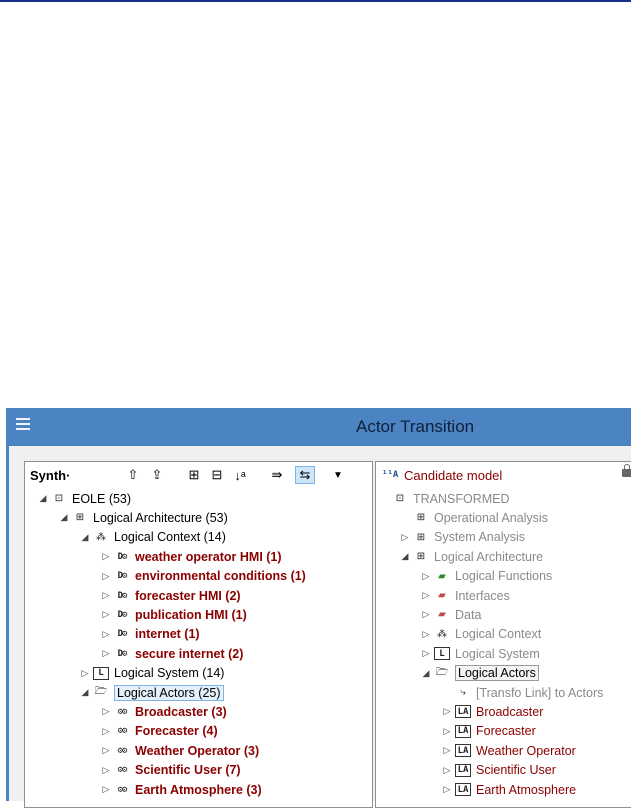  Describe the element at coordinates (84, 498) in the screenshot. I see `tree-row: ◢ ⊡ EOLE (53)` at that location.